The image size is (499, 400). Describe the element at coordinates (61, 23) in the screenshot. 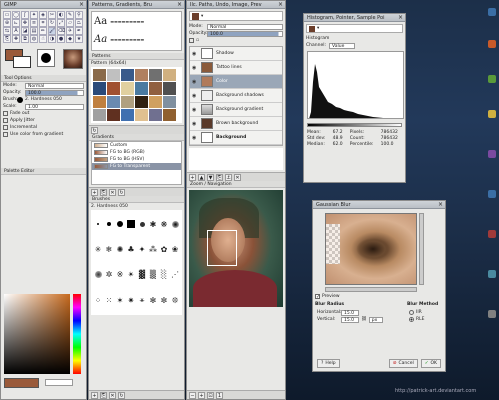

I see `scale-tool-icon: ⤢` at that location.